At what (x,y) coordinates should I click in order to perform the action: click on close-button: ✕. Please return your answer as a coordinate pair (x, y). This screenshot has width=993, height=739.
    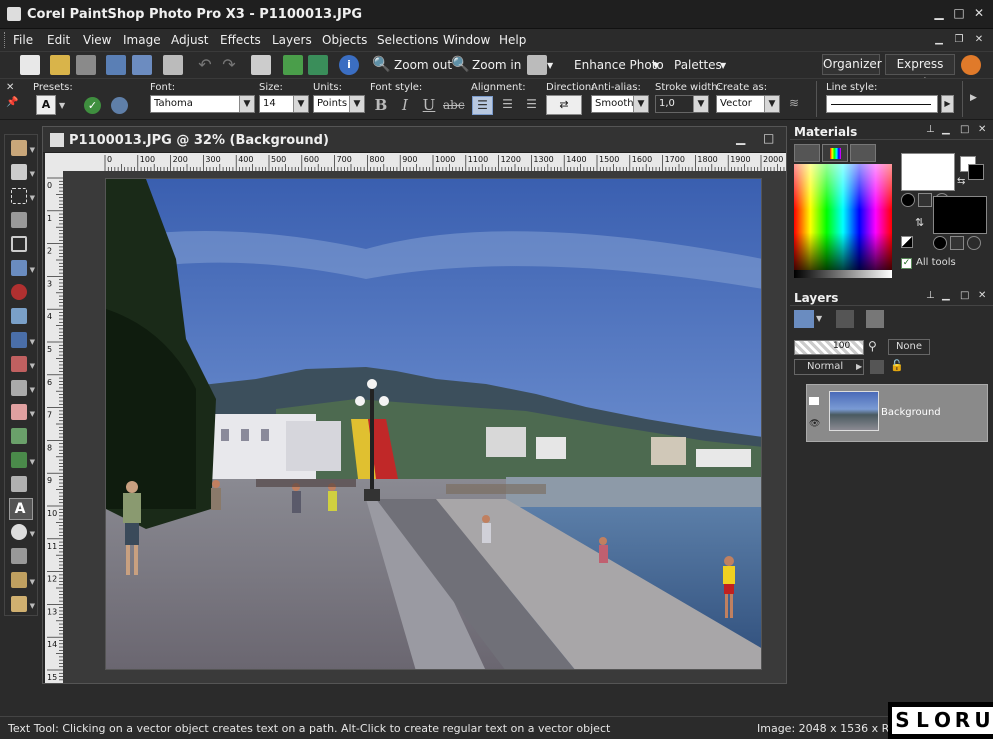
    Looking at the image, I should click on (979, 13).